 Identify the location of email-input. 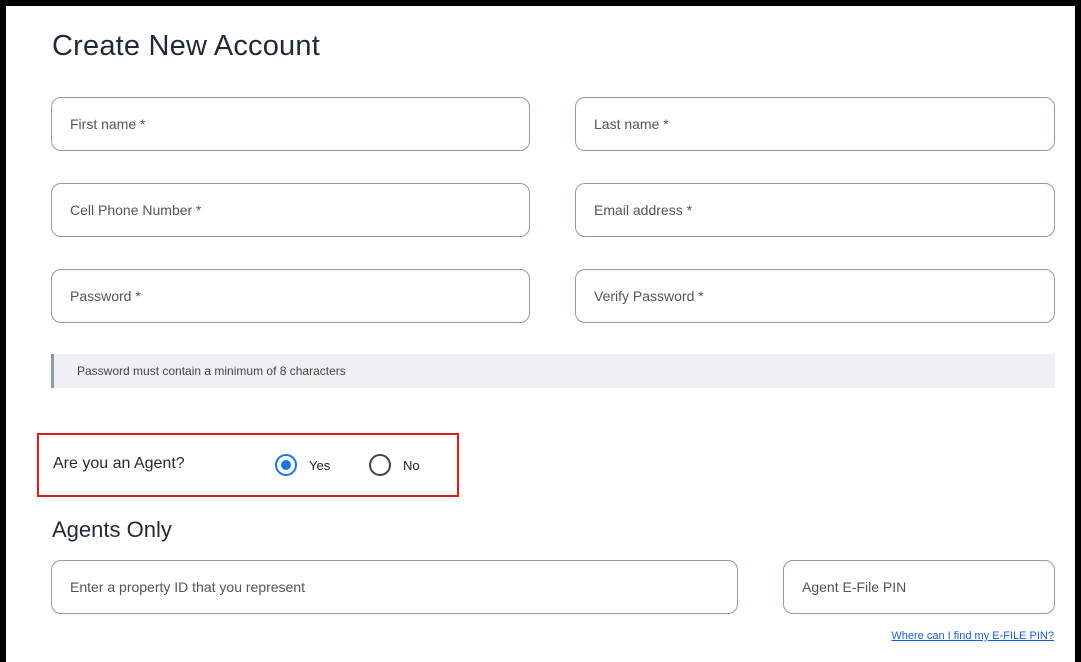
(815, 210).